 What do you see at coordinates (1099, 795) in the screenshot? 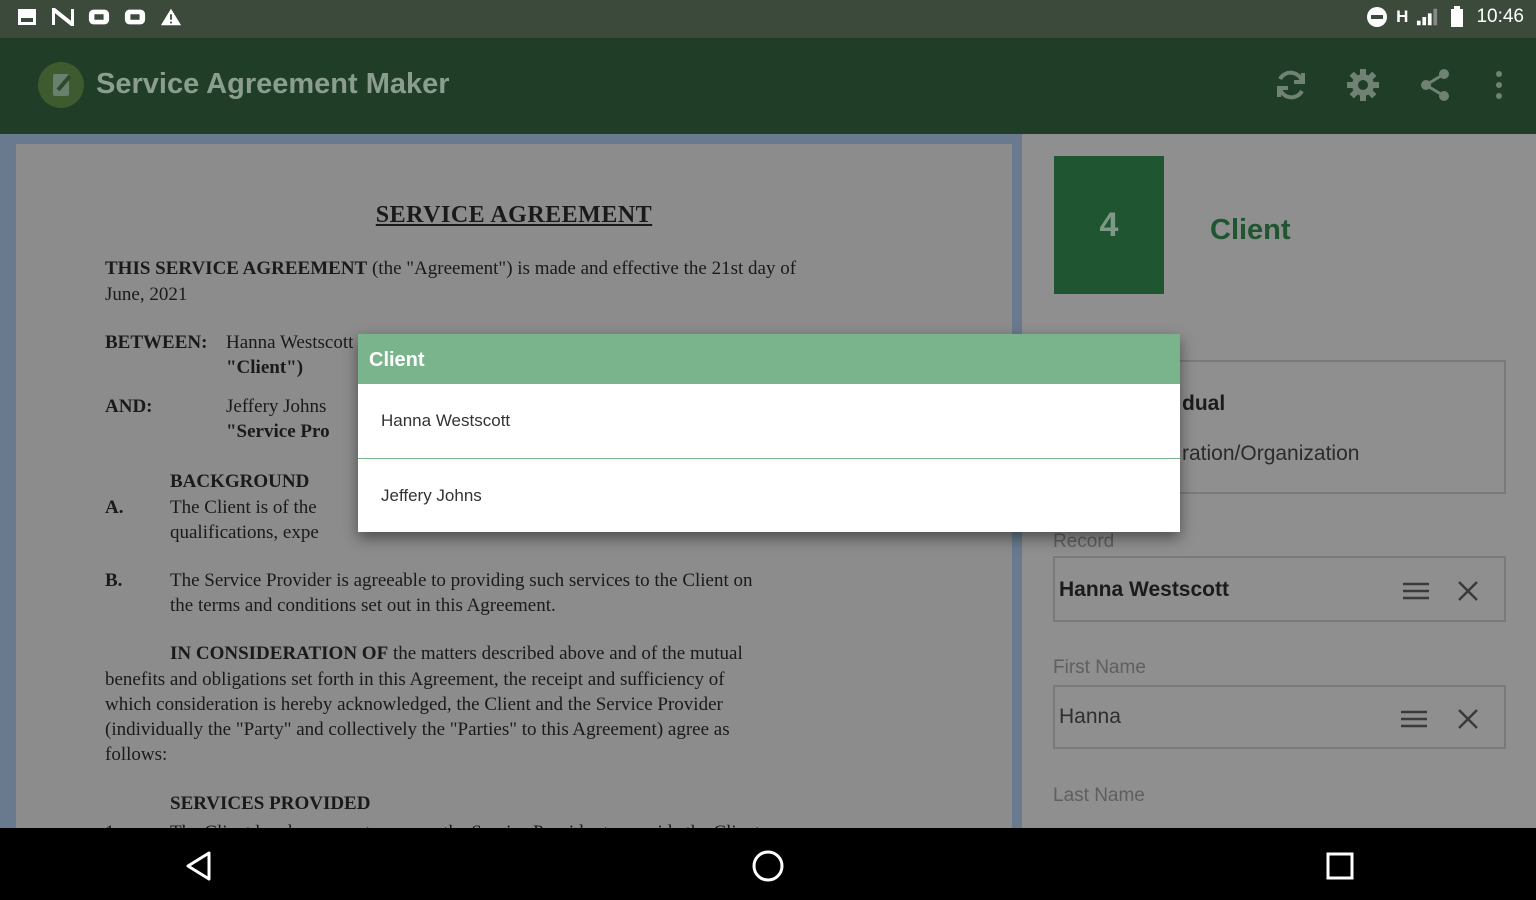
I see `last-name-label: Last Name` at bounding box center [1099, 795].